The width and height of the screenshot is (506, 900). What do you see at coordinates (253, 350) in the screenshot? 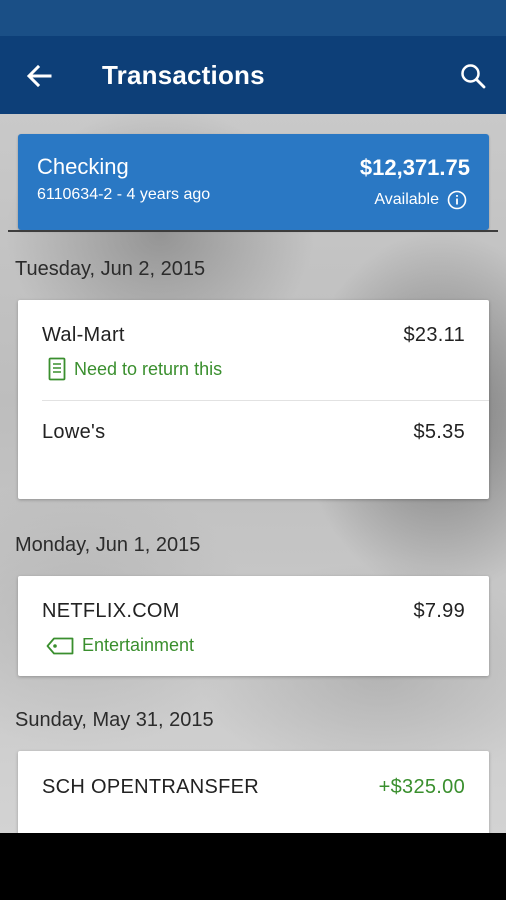
I see `transaction-row: Wal-Mart $23.11 Need to return this` at bounding box center [253, 350].